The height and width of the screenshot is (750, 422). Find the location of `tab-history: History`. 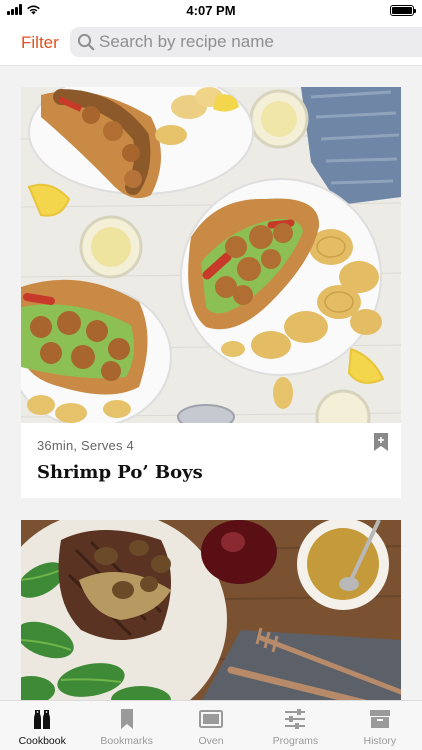

tab-history: History is located at coordinates (380, 725).